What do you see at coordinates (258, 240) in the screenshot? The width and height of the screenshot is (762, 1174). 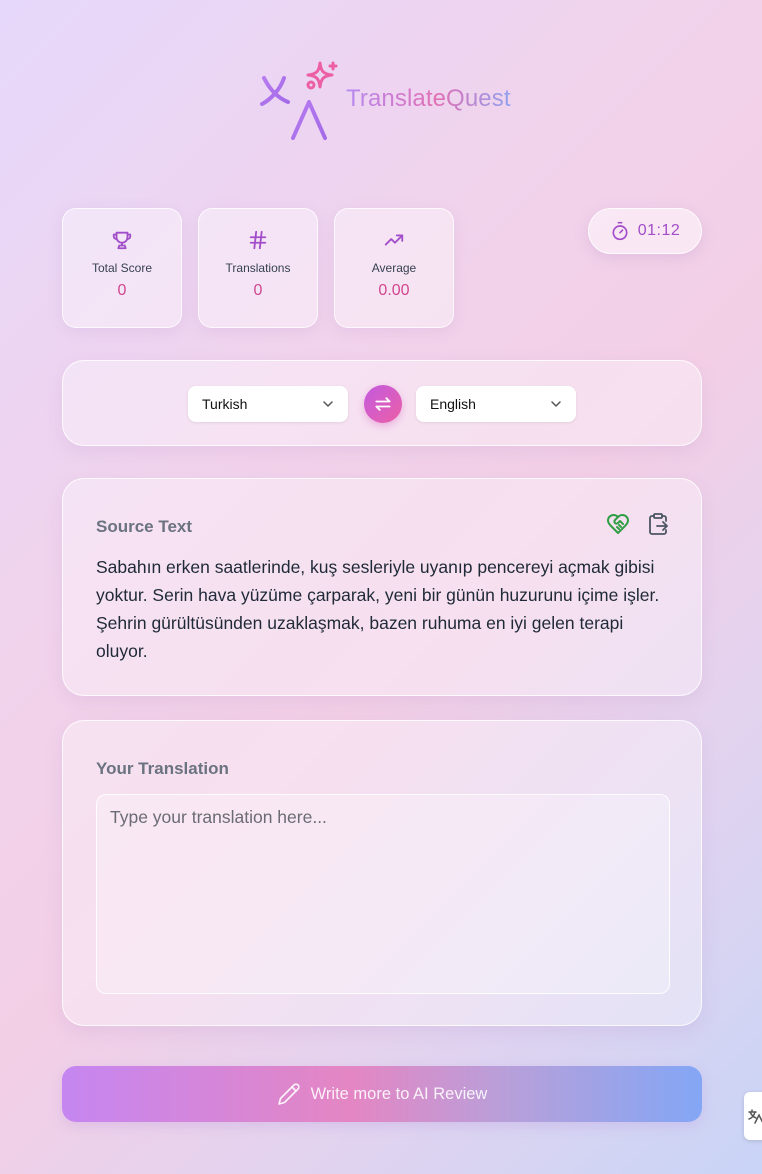 I see `hash-icon` at bounding box center [258, 240].